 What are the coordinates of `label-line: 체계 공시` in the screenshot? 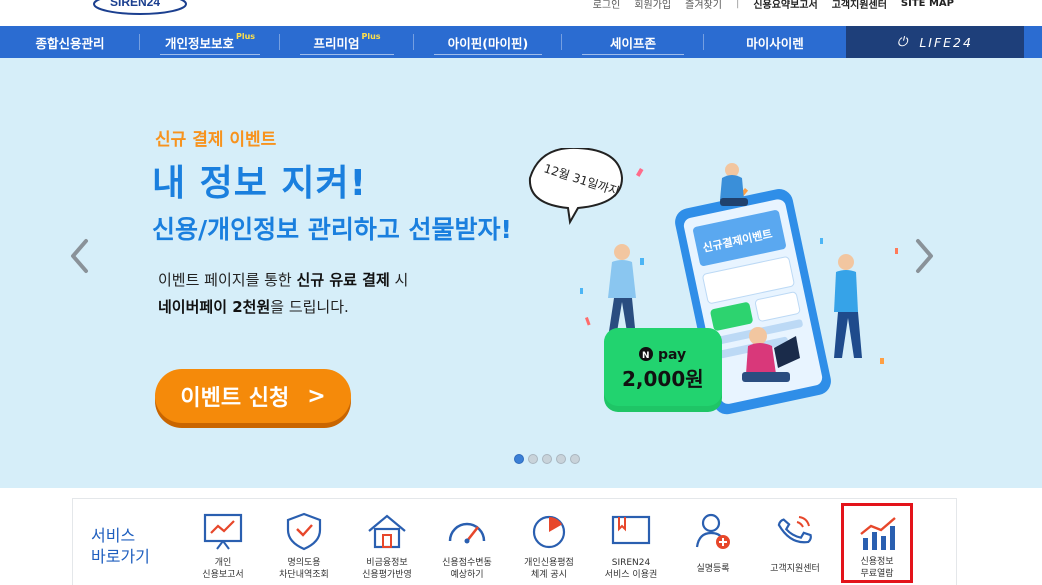 It's located at (549, 575).